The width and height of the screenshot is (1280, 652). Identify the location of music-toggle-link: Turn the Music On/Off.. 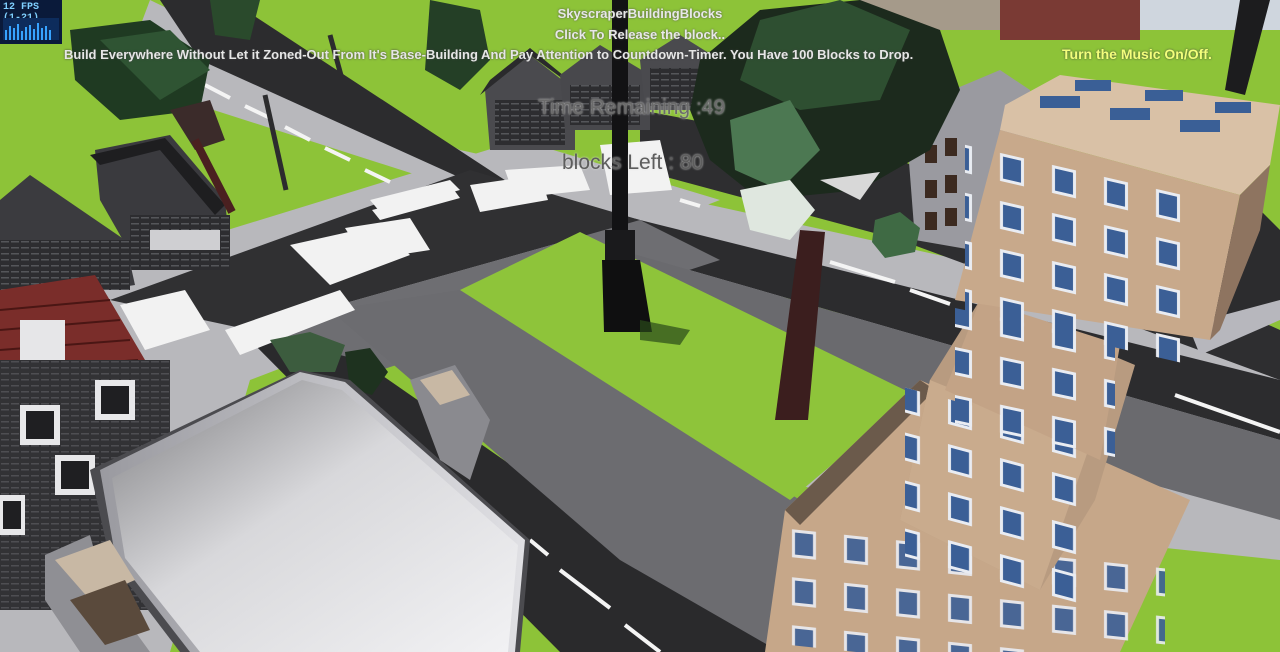
(1137, 54).